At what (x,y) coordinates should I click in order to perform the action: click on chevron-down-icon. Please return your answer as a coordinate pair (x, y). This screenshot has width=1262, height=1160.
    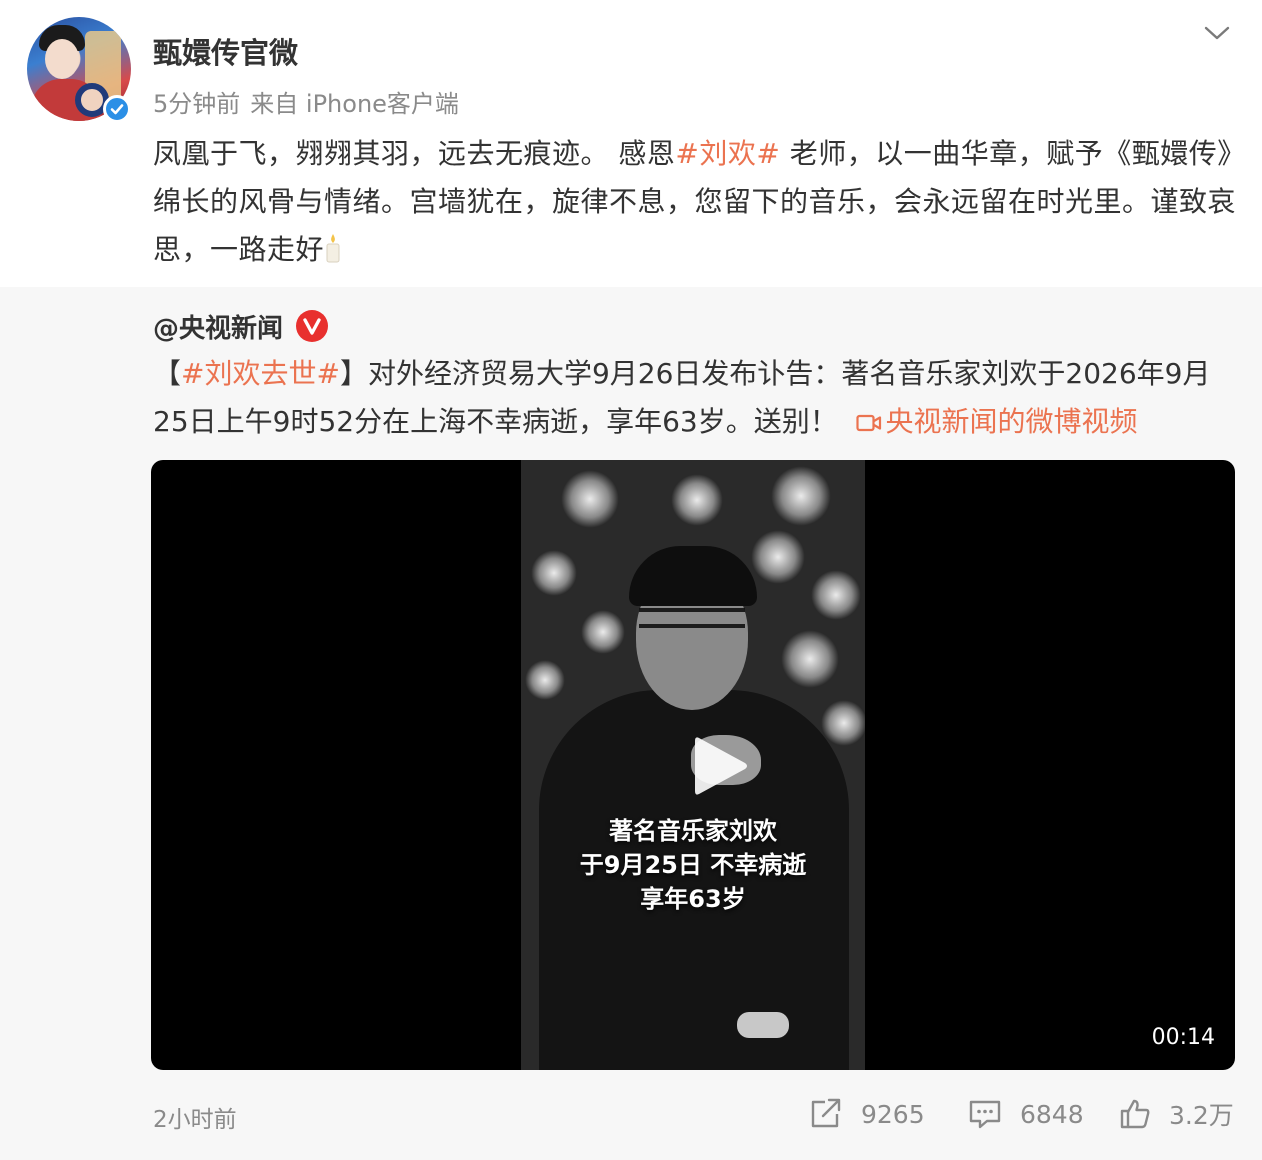
    Looking at the image, I should click on (1217, 33).